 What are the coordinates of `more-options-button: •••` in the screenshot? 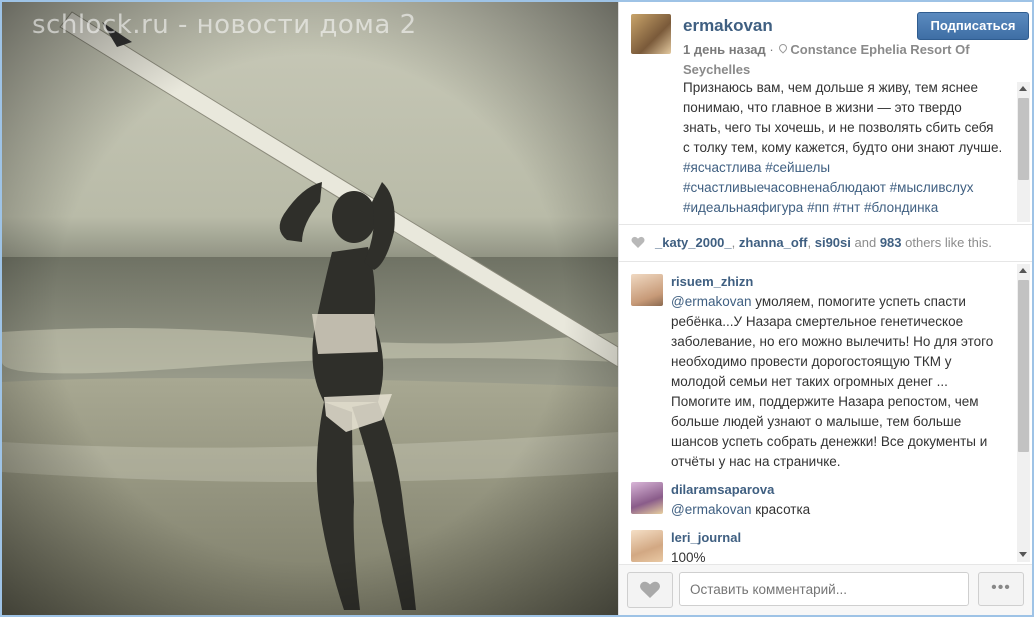 It's located at (1001, 589).